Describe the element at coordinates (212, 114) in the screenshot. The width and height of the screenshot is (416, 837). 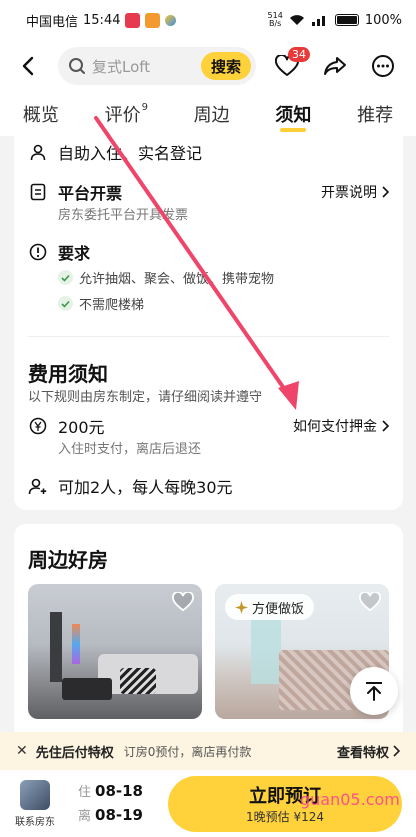
I see `tab-nearby: 周边` at that location.